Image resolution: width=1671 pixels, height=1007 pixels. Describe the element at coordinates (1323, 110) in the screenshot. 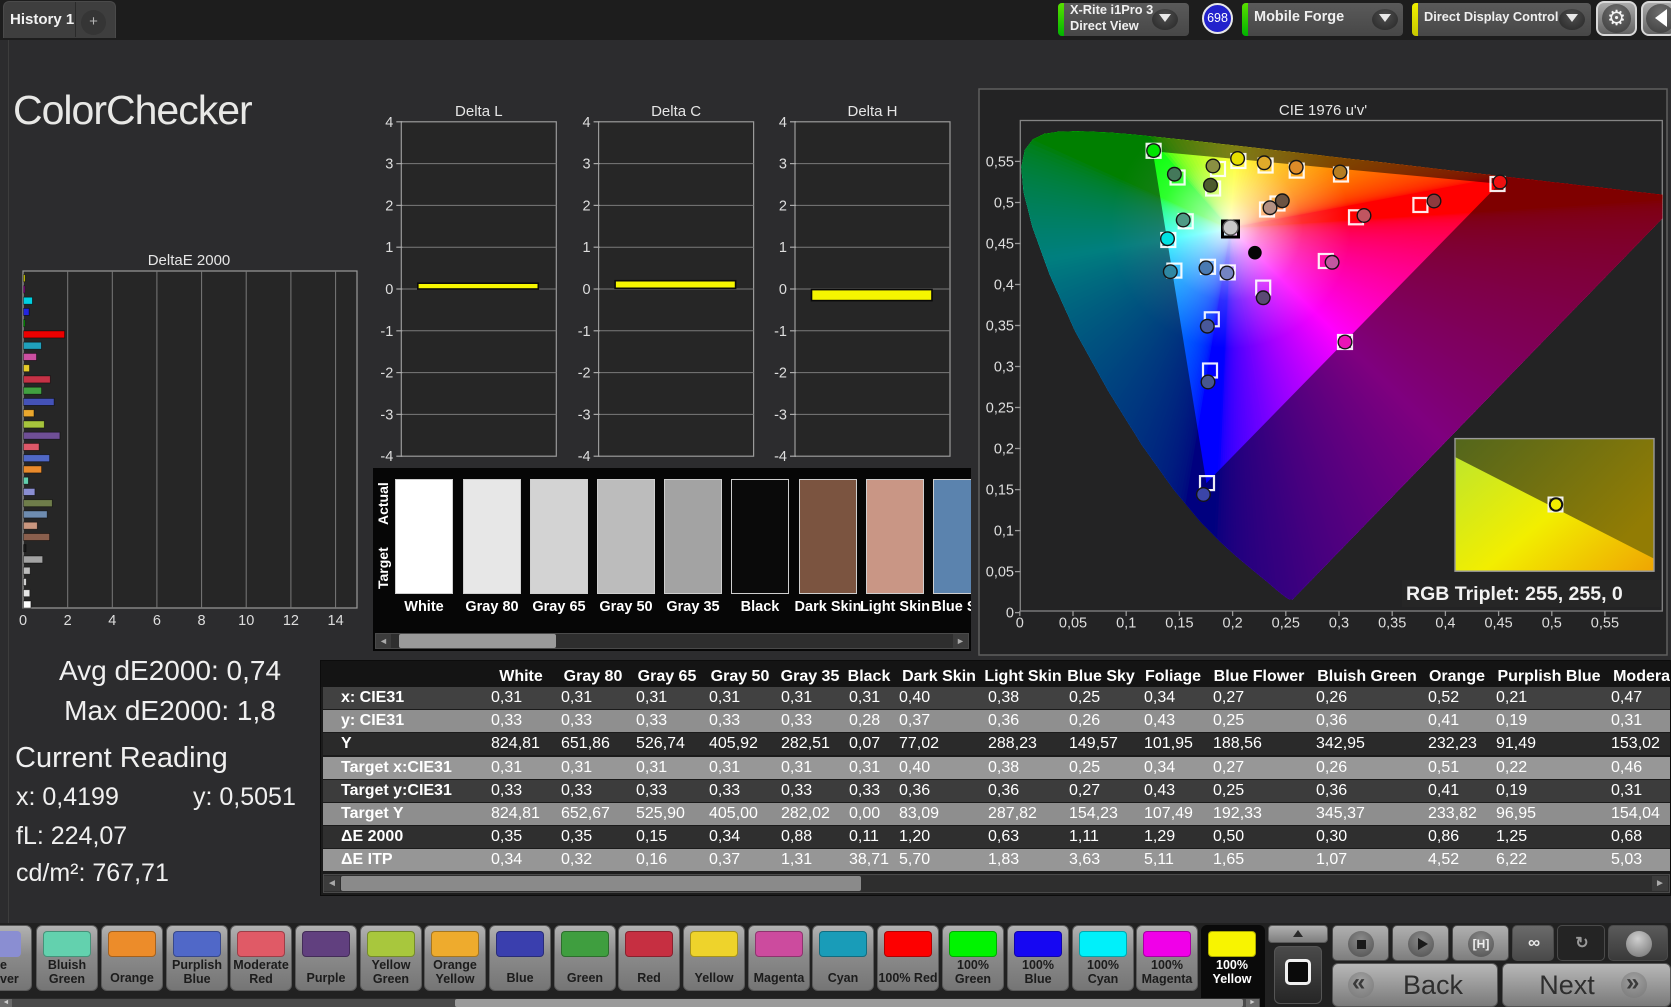

I see `svg-text: CIE 1976 u'v'` at that location.